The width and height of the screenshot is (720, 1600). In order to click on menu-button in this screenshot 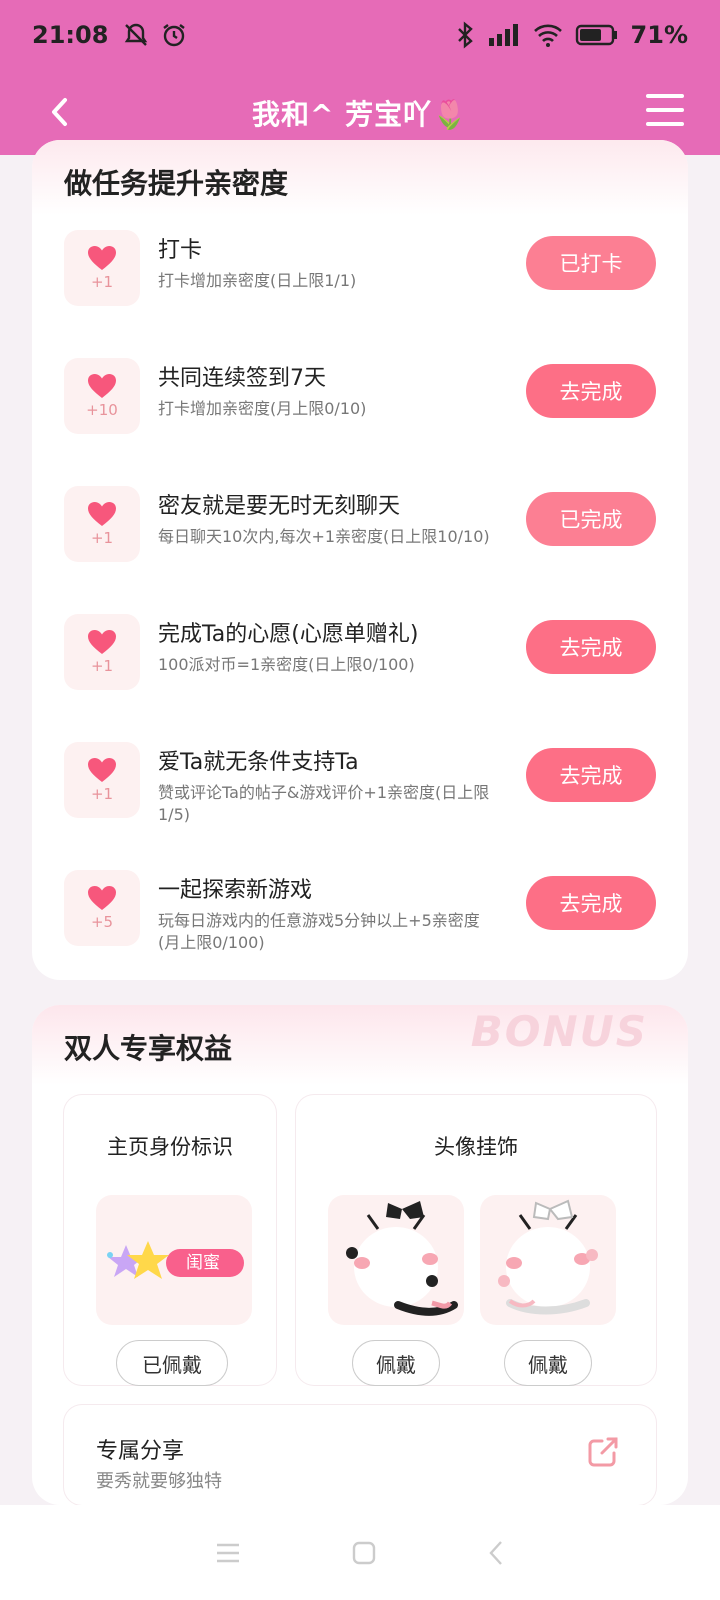, I will do `click(665, 110)`.